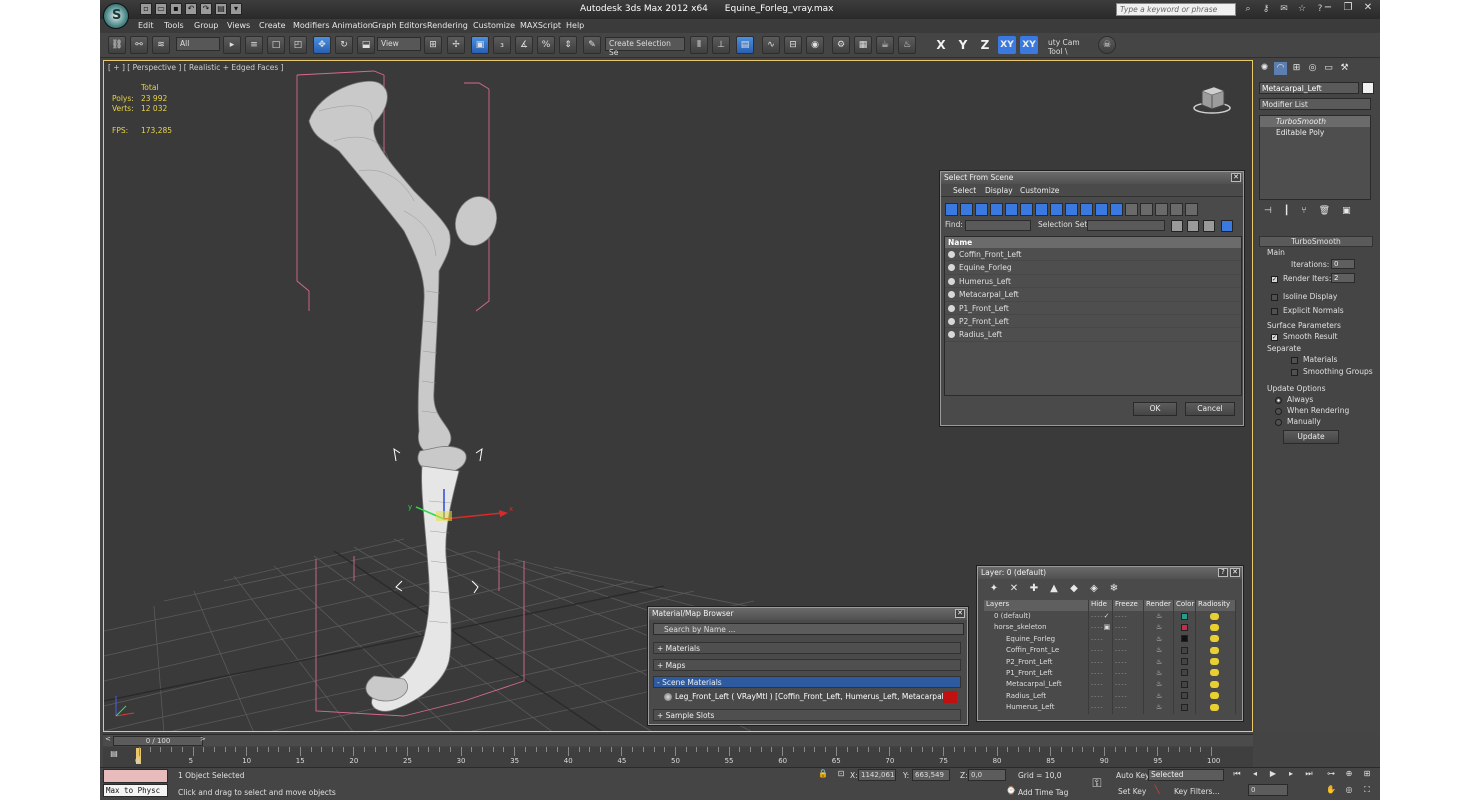 The height and width of the screenshot is (800, 1480). What do you see at coordinates (206, 25) in the screenshot?
I see `menu-group: Group` at bounding box center [206, 25].